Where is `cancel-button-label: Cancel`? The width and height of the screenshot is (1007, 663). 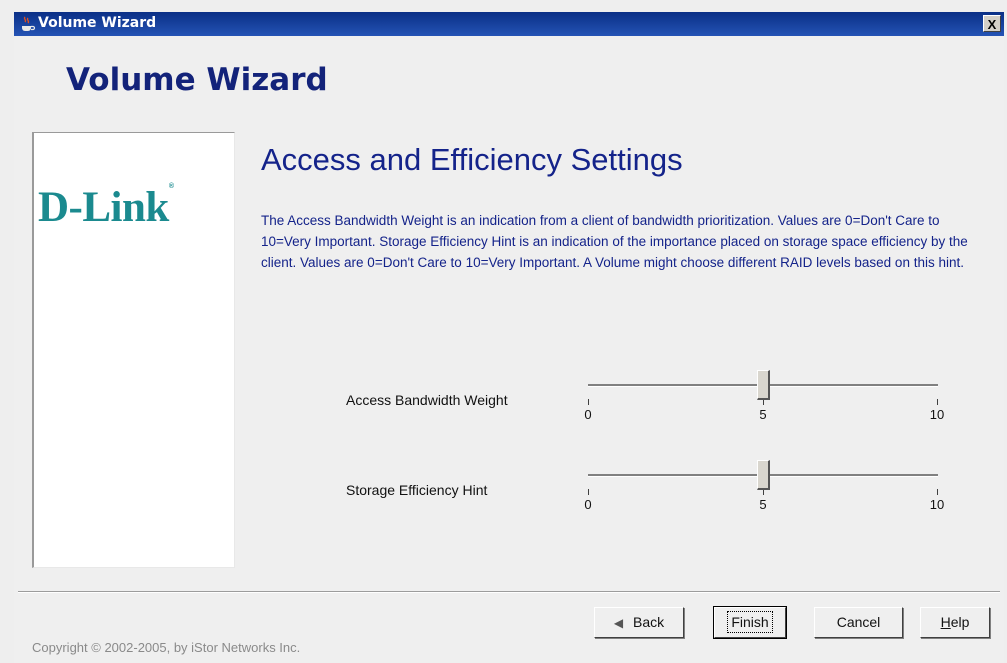 cancel-button-label: Cancel is located at coordinates (858, 622).